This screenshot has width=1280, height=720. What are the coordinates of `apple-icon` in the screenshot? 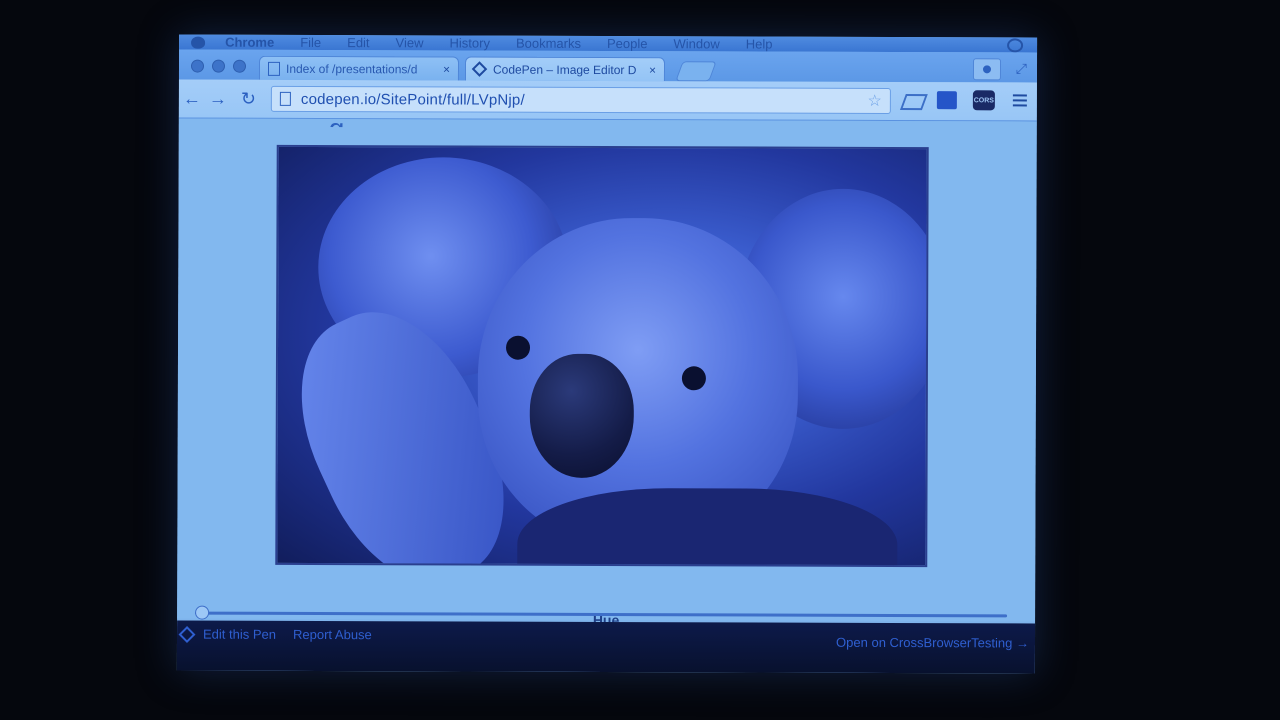 It's located at (198, 42).